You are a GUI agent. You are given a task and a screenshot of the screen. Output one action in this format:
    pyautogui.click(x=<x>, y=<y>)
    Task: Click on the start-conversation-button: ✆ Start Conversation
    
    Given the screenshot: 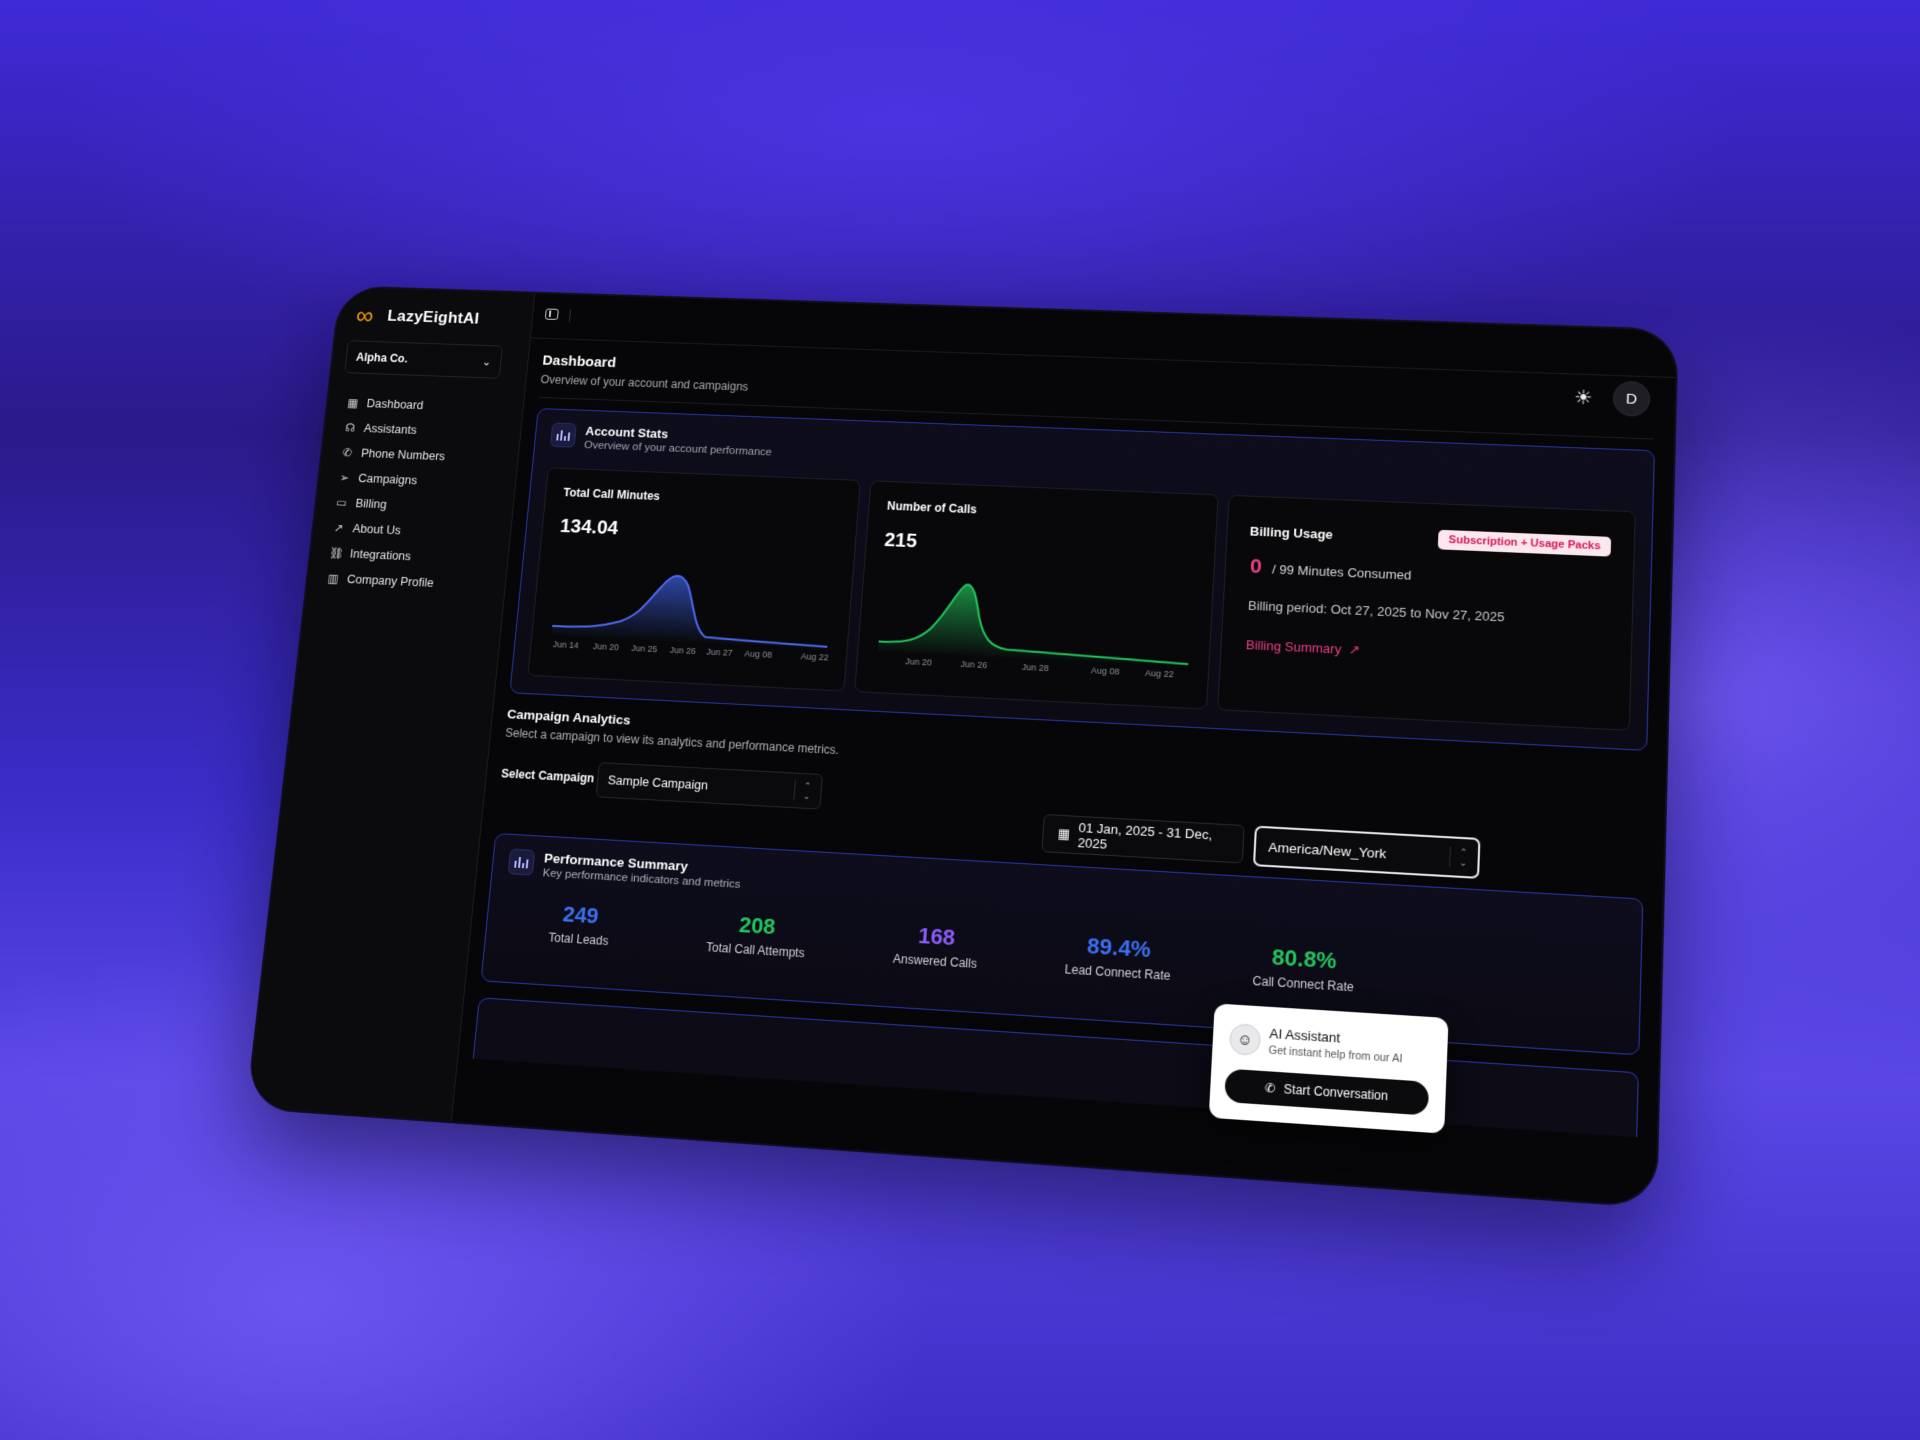 What is the action you would take?
    pyautogui.click(x=1327, y=1092)
    